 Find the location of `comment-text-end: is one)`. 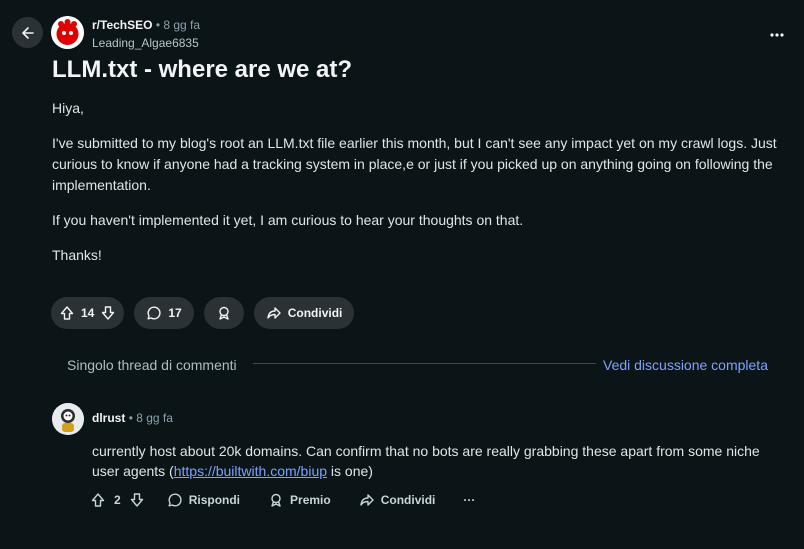

comment-text-end: is one) is located at coordinates (350, 471).